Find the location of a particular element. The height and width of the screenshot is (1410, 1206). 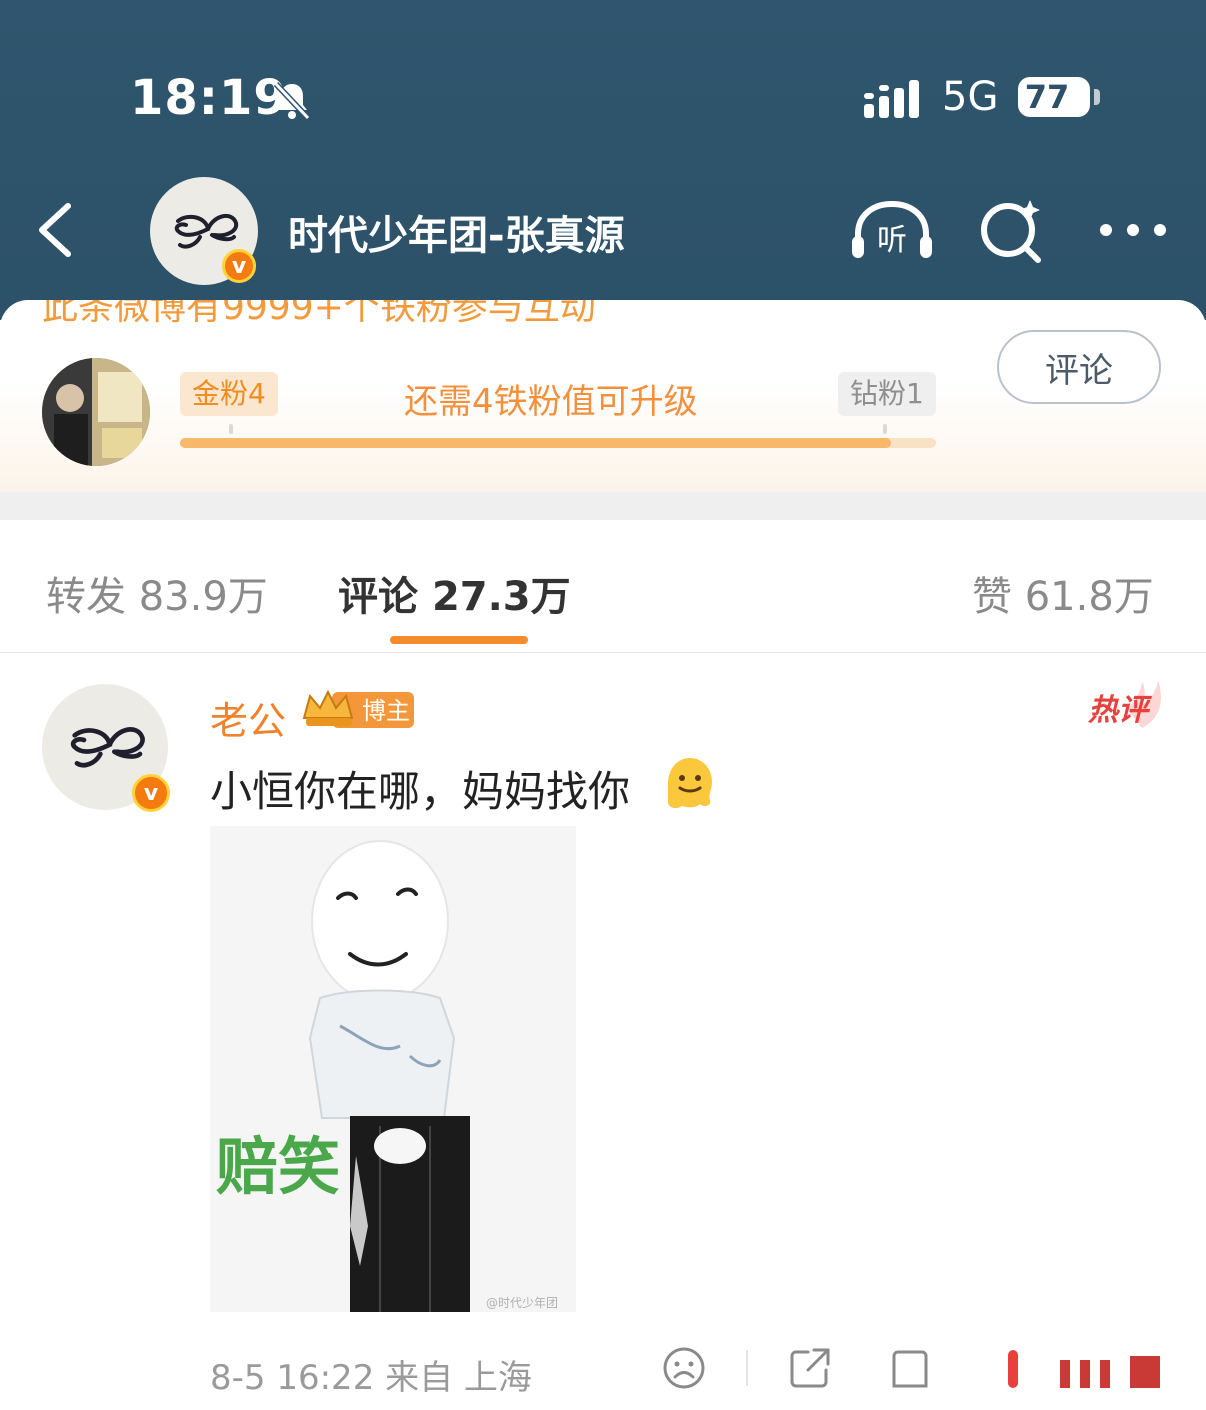

fan-progress-bar is located at coordinates (558, 443).